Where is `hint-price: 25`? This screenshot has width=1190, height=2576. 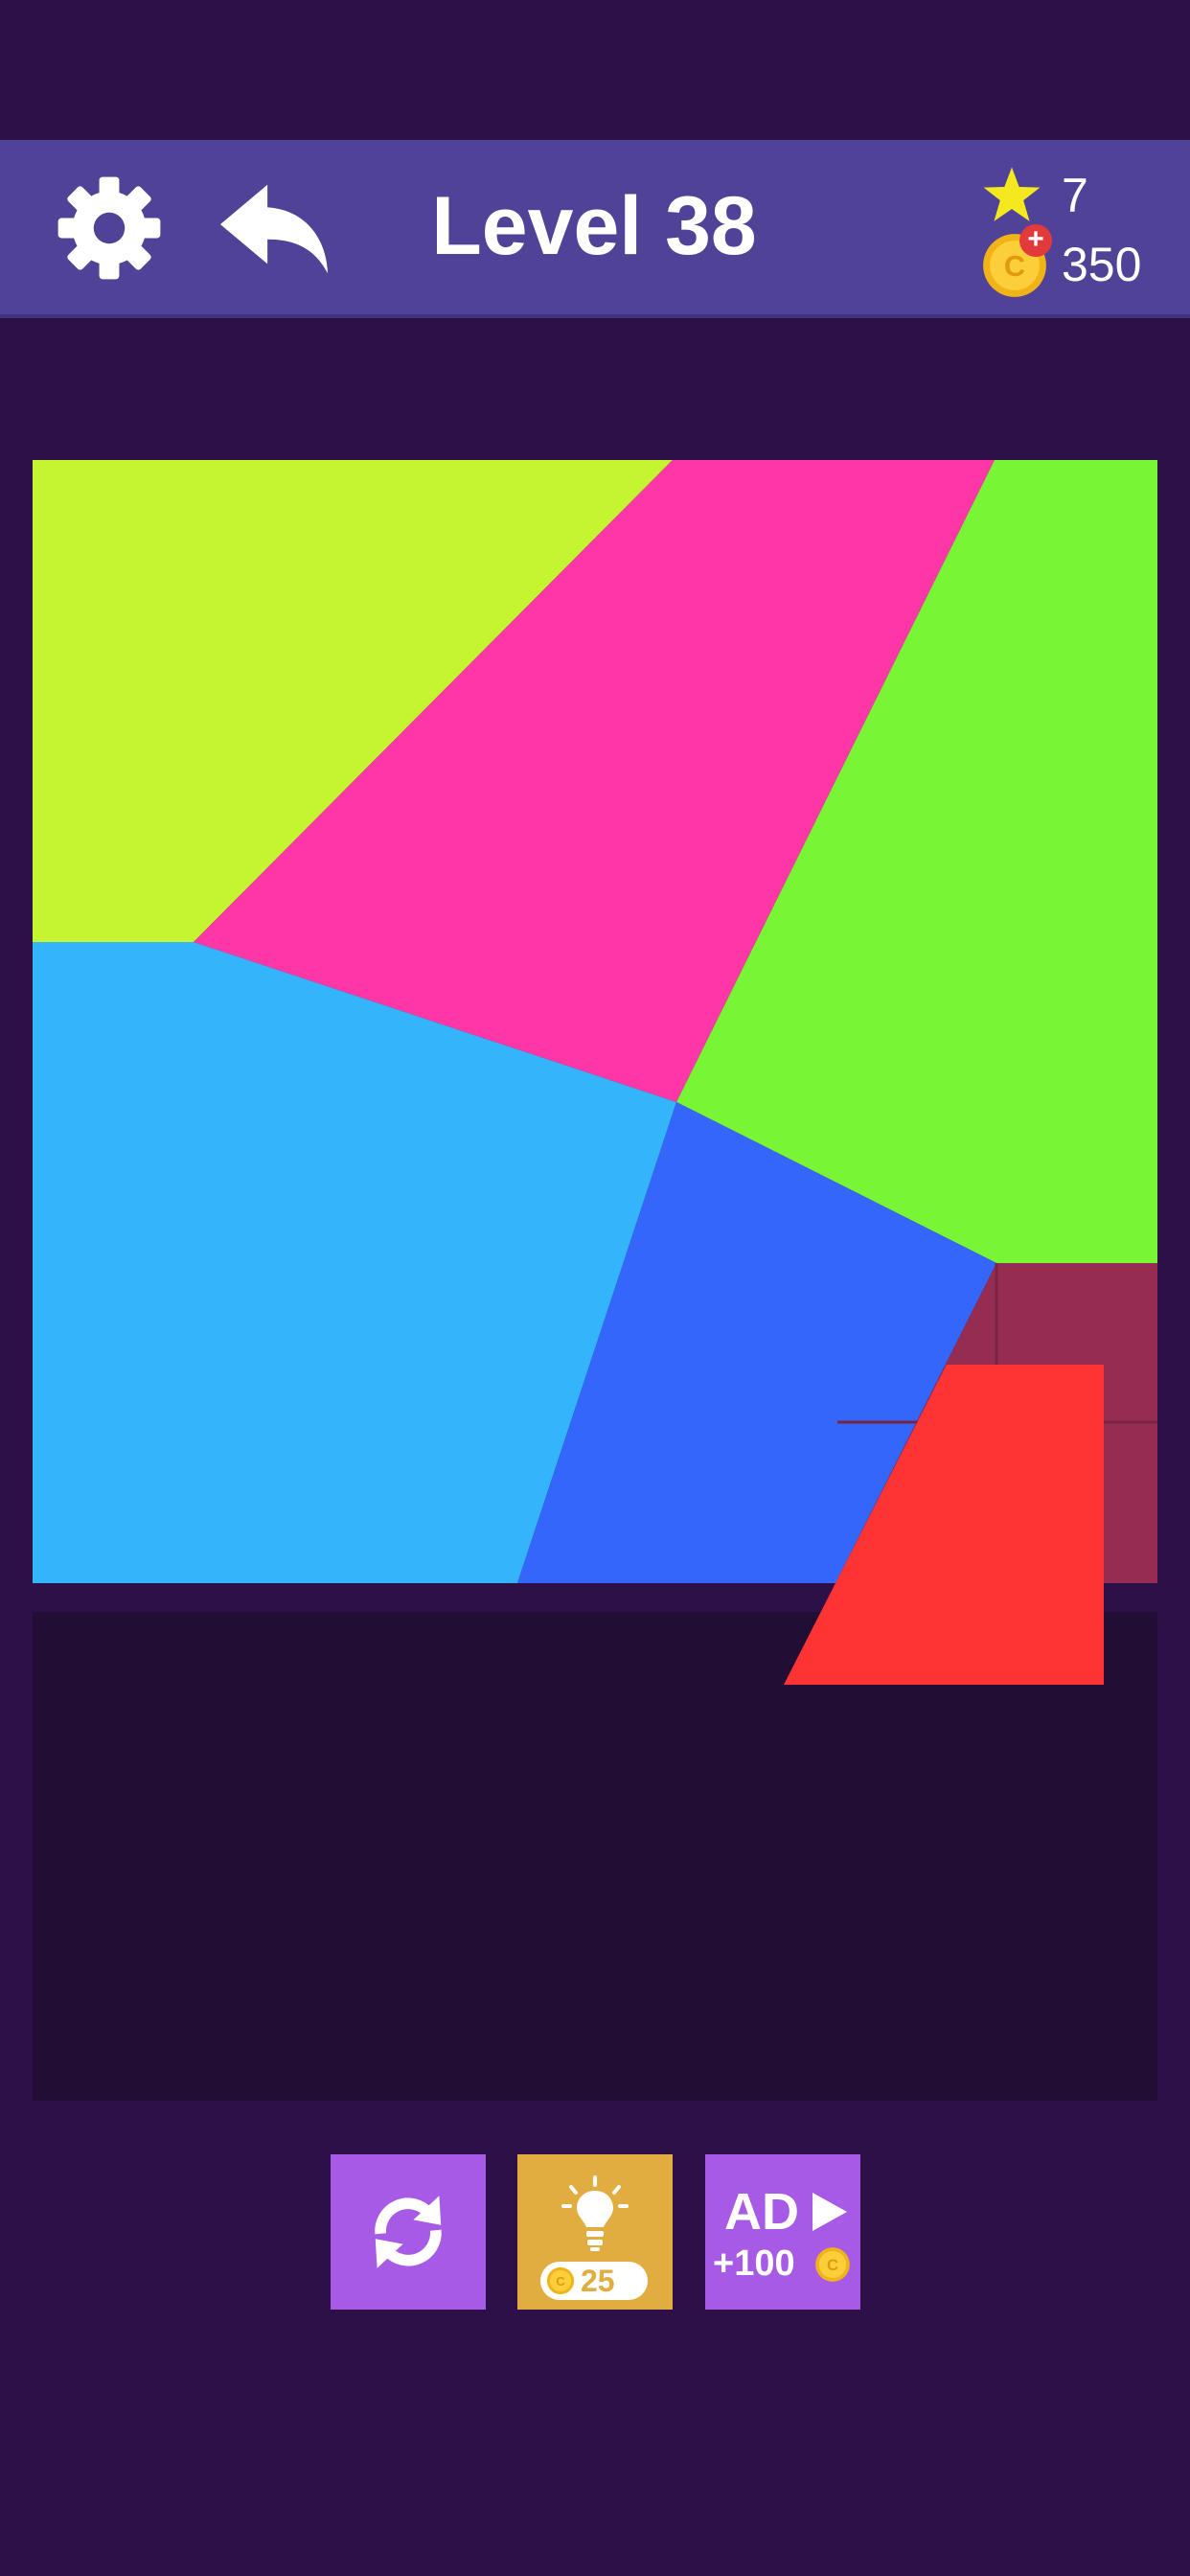 hint-price: 25 is located at coordinates (598, 2281).